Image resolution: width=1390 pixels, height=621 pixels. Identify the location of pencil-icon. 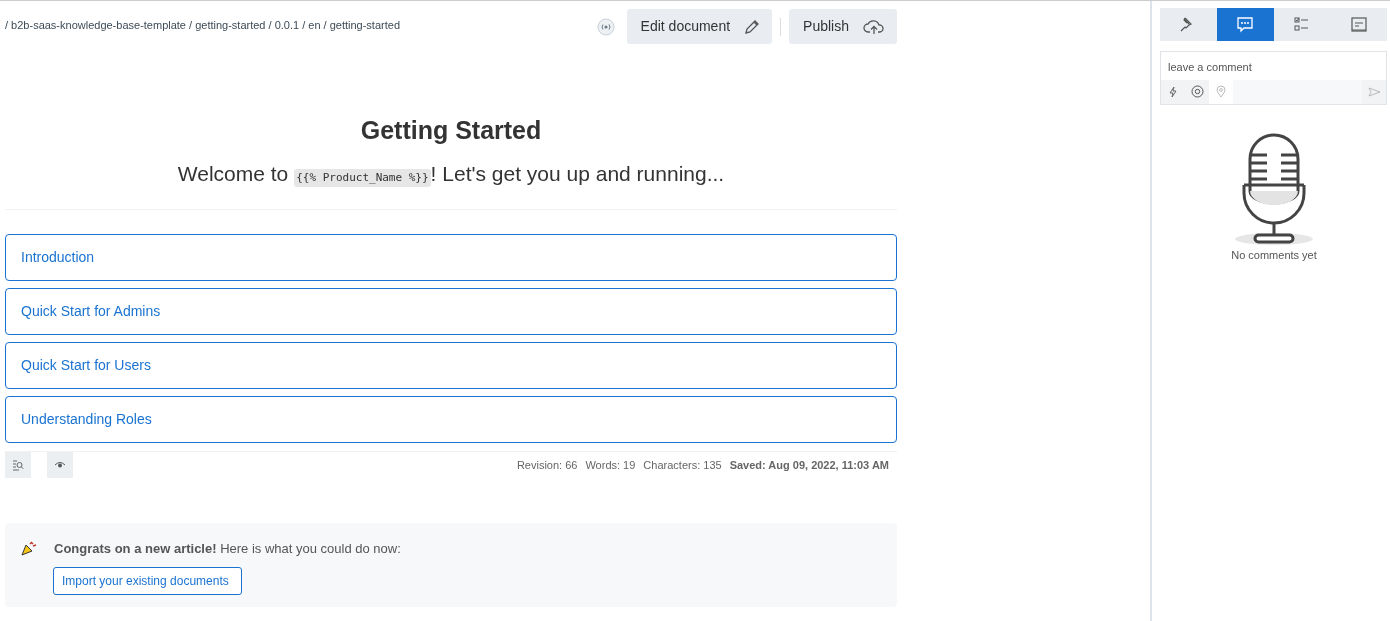
(752, 26).